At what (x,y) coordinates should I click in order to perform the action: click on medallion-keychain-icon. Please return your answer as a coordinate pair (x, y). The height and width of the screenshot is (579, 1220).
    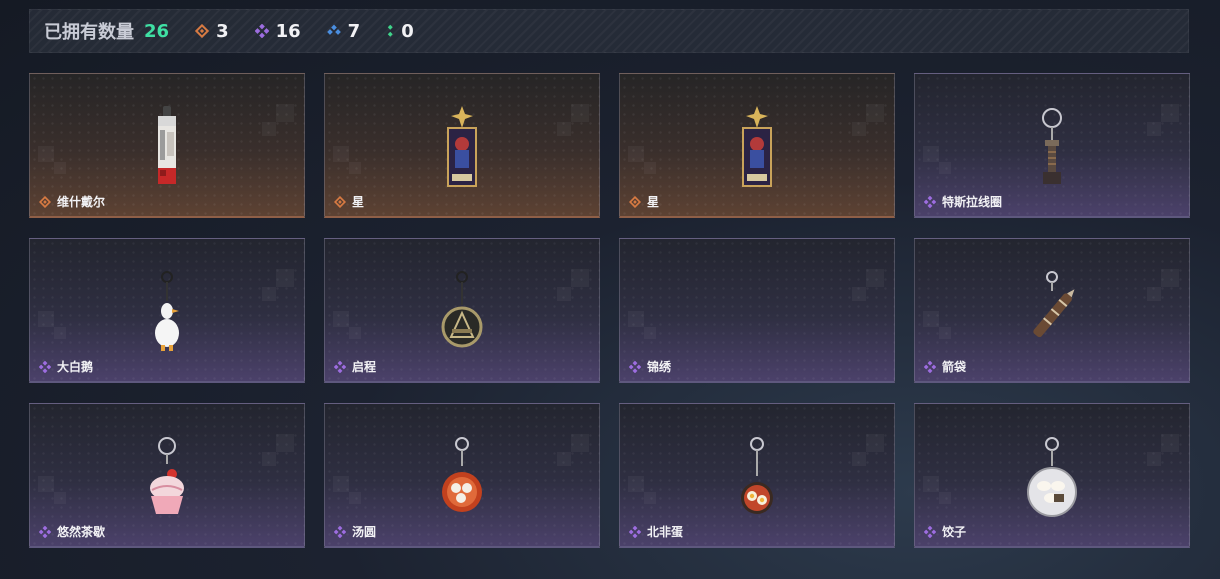
    Looking at the image, I should click on (462, 309).